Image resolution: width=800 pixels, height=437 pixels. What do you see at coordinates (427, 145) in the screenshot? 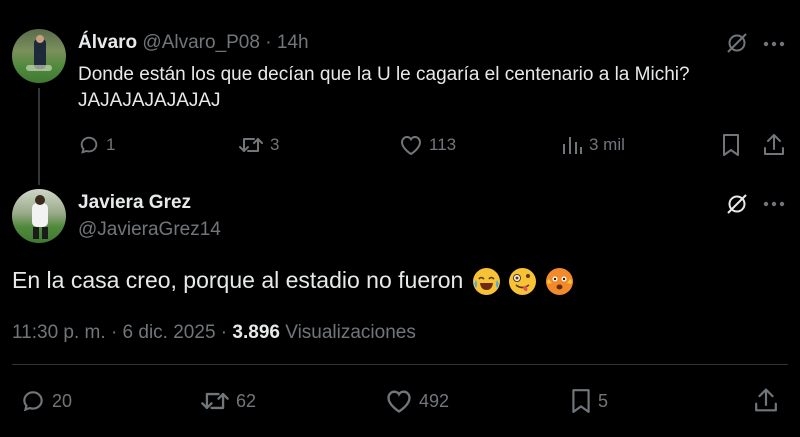
I see `parent-like-button: 113` at bounding box center [427, 145].